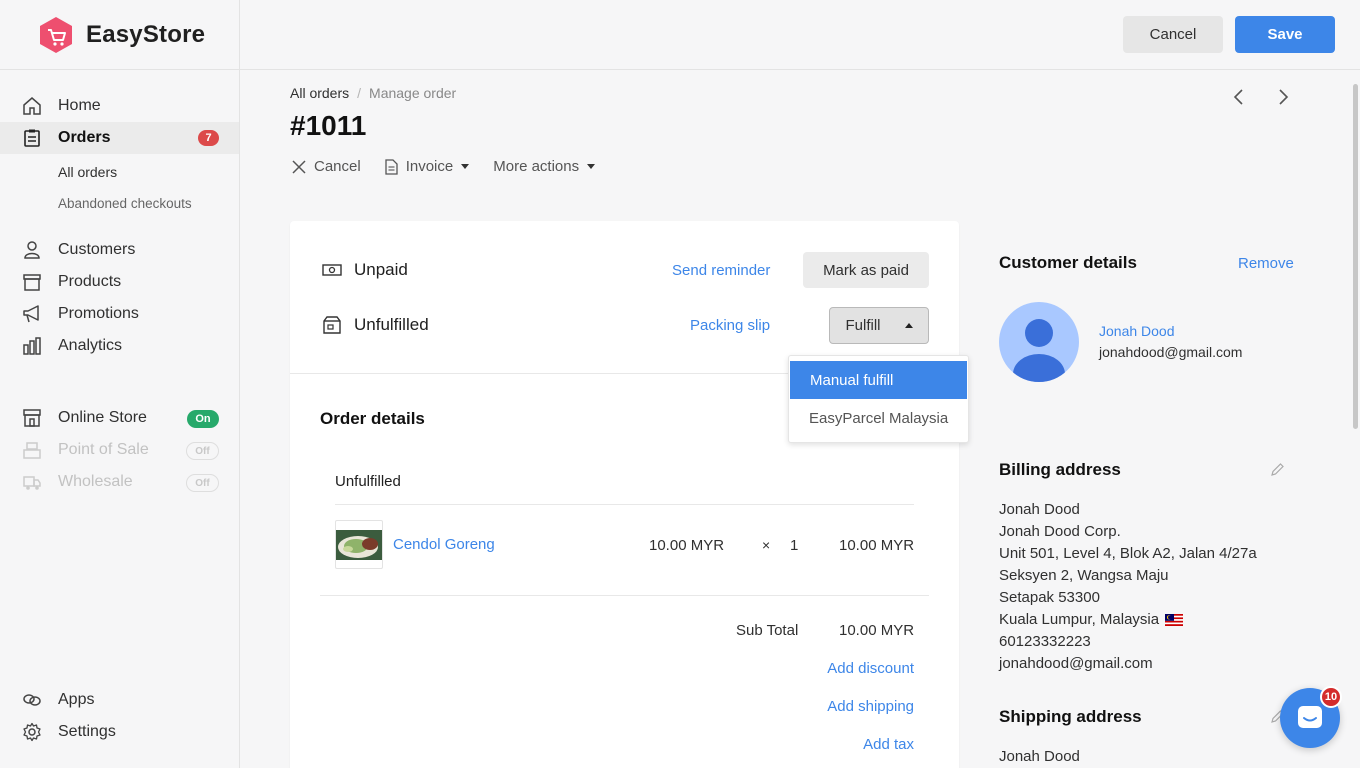 Image resolution: width=1360 pixels, height=768 pixels. Describe the element at coordinates (863, 325) in the screenshot. I see `fulfill-button-label: Fulfill` at that location.